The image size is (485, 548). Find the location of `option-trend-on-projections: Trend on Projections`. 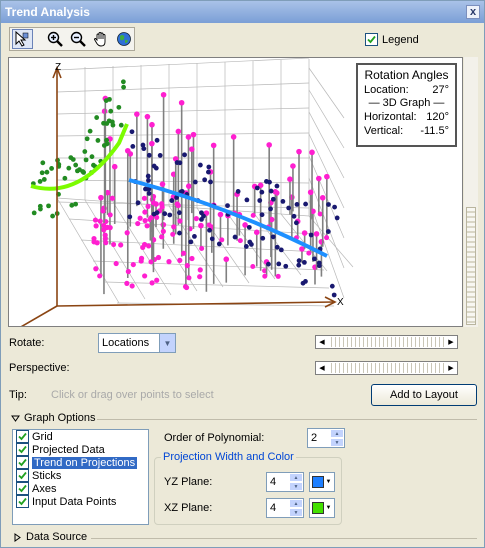

option-trend-on-projections: Trend on Projections is located at coordinates (80, 462).